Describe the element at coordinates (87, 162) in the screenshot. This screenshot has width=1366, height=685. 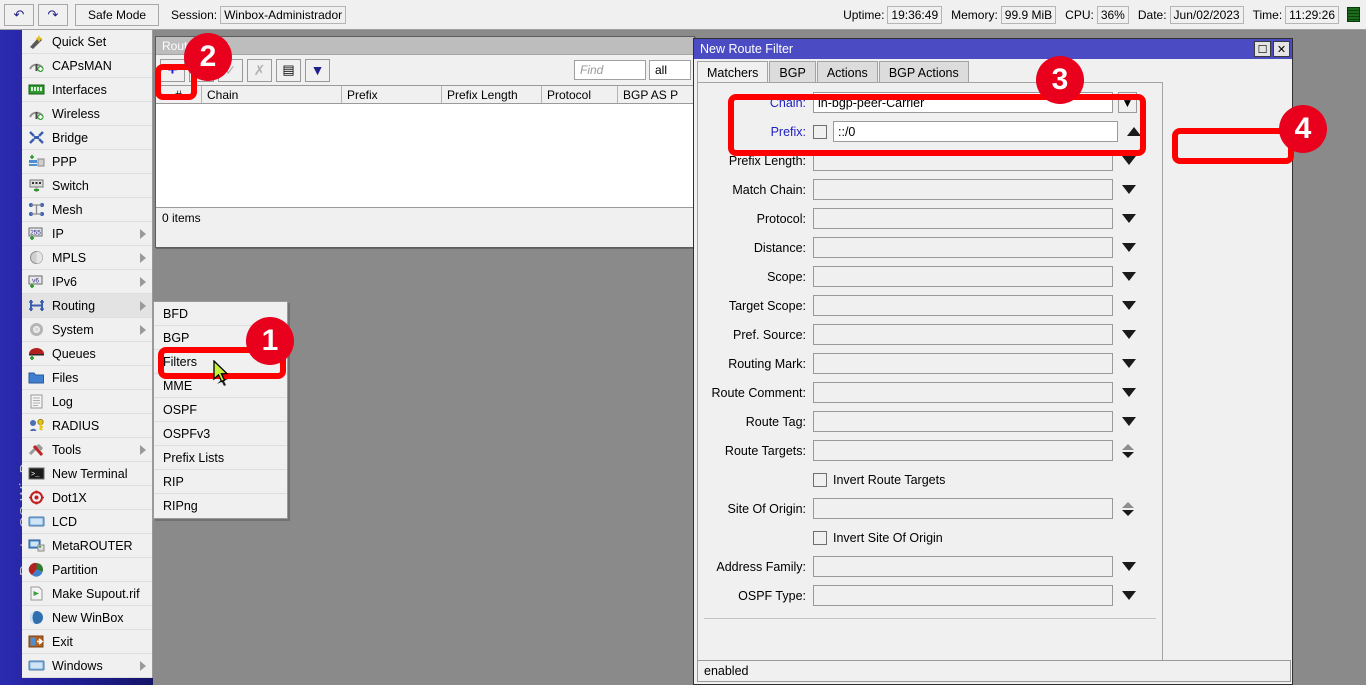
I see `sidebar-item-ppp: PPP` at that location.